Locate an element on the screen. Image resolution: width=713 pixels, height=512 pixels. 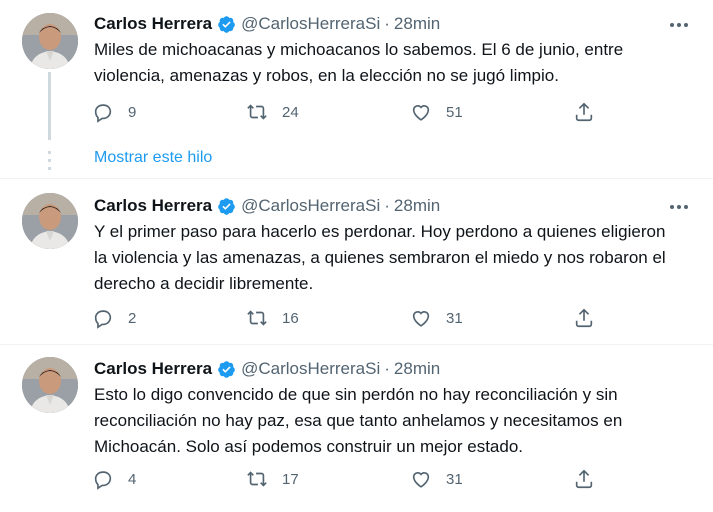
thread-dots-icon is located at coordinates (49, 160).